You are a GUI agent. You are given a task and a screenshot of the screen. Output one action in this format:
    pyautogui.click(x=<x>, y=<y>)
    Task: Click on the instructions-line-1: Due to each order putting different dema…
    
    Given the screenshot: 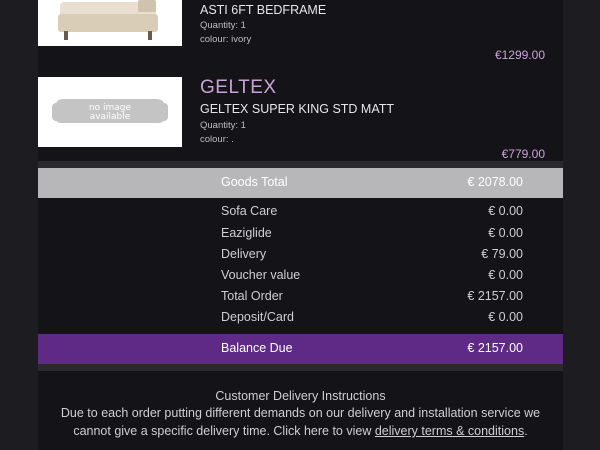 What is the action you would take?
    pyautogui.click(x=300, y=413)
    